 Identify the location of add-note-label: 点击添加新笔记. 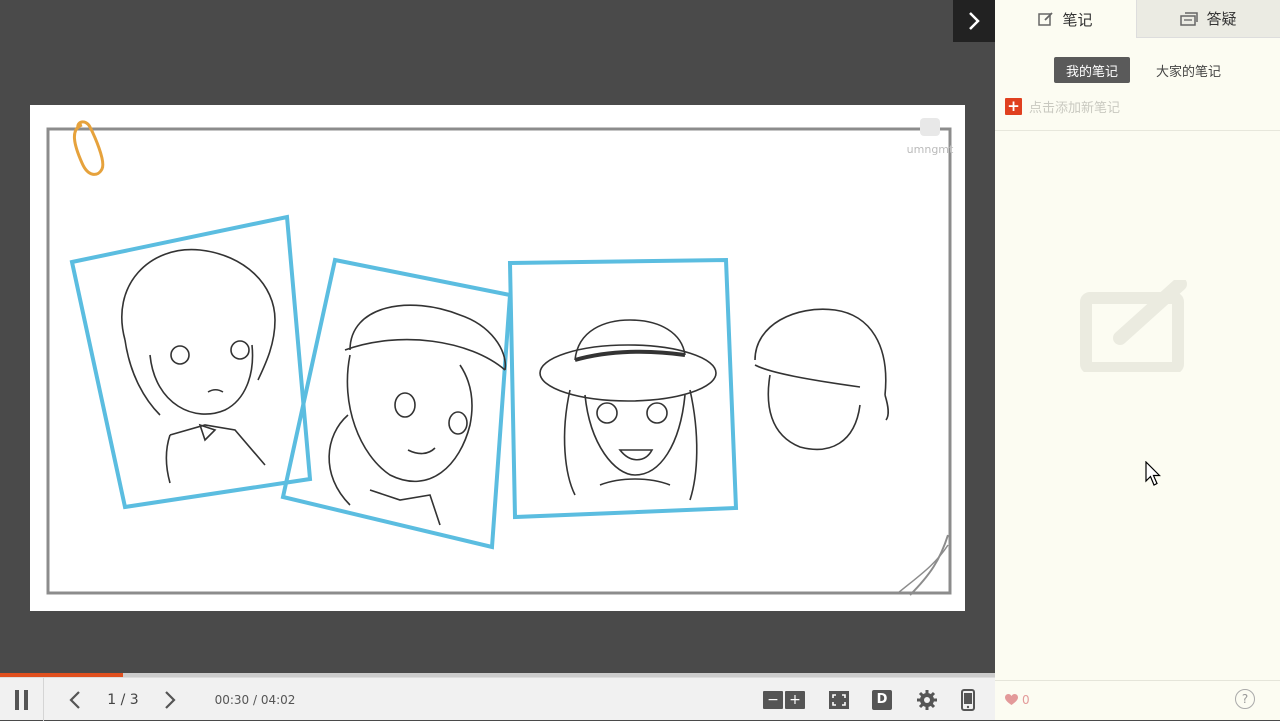
(1075, 108).